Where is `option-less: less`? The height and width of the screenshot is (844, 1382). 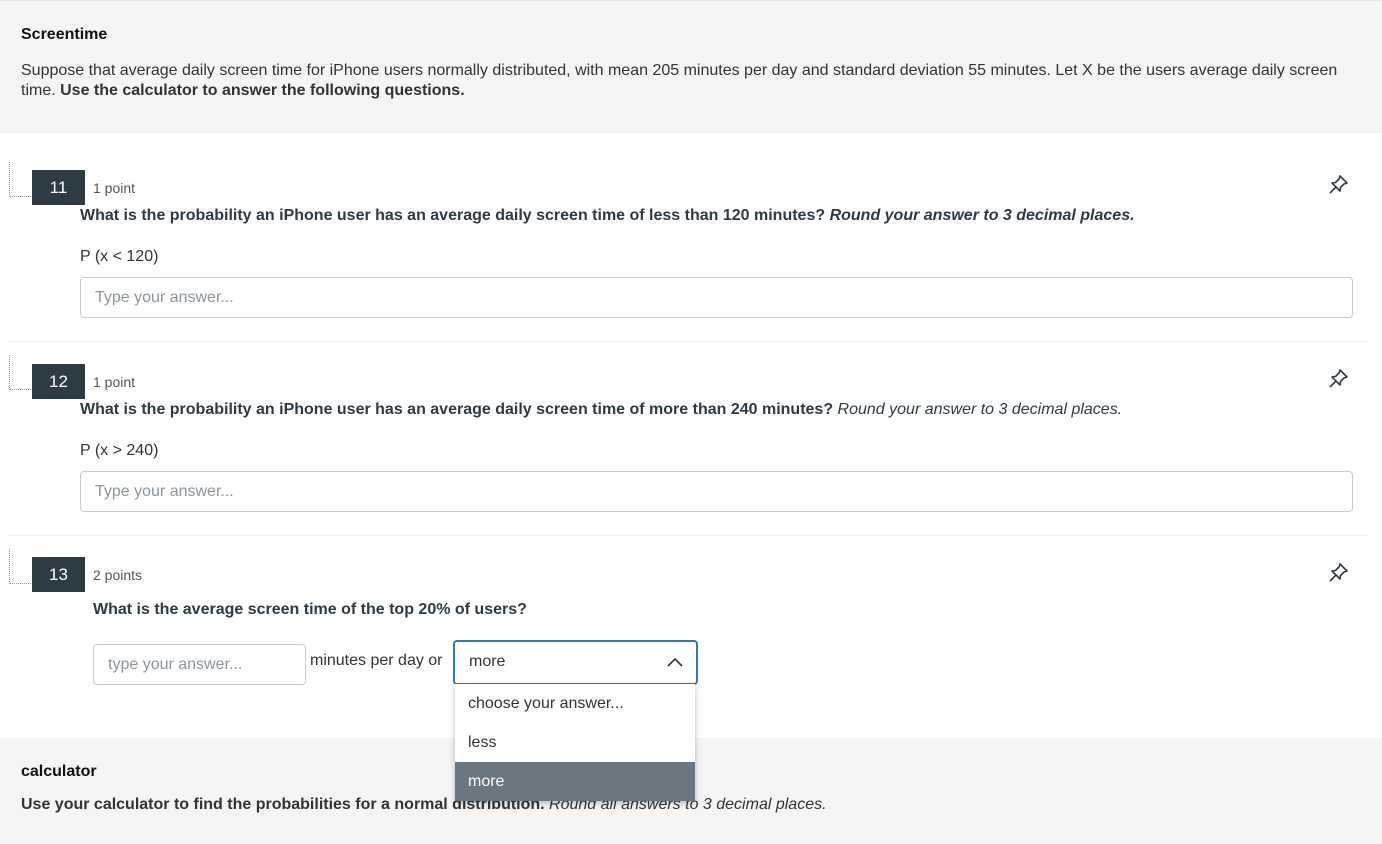 option-less: less is located at coordinates (575, 742).